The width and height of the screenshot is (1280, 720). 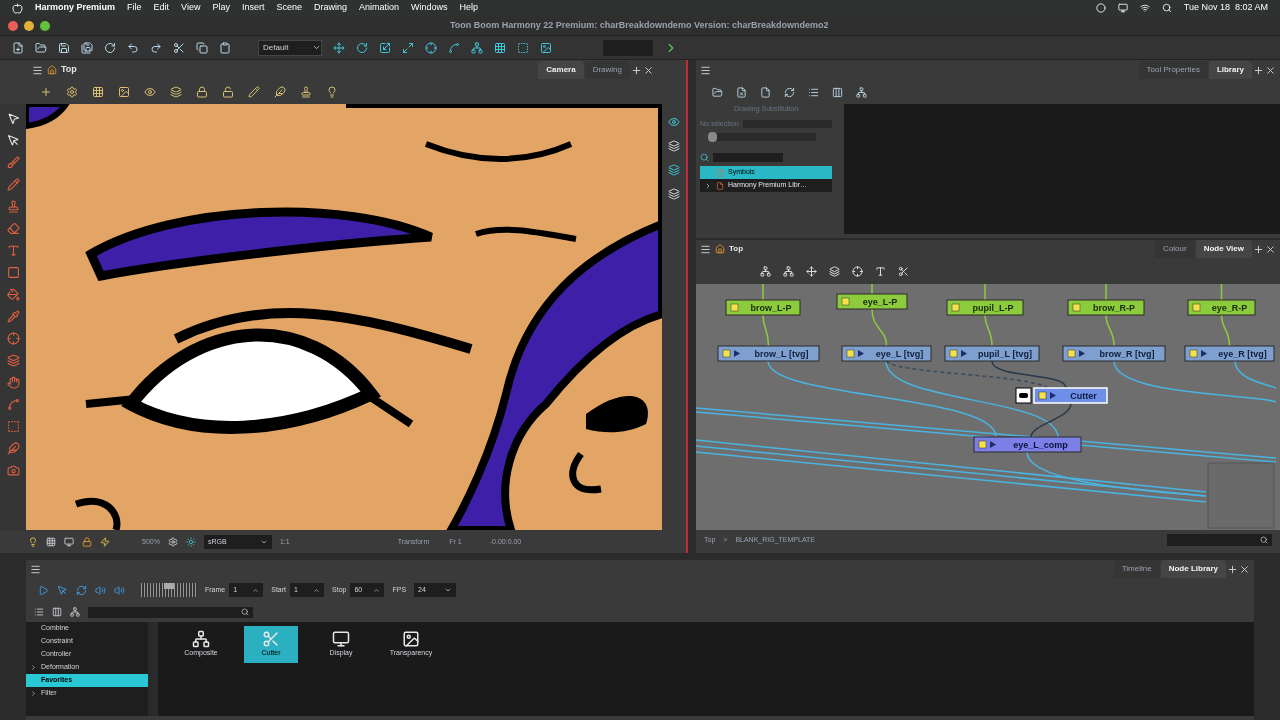 I want to click on pointer-icon, so click(x=13, y=140).